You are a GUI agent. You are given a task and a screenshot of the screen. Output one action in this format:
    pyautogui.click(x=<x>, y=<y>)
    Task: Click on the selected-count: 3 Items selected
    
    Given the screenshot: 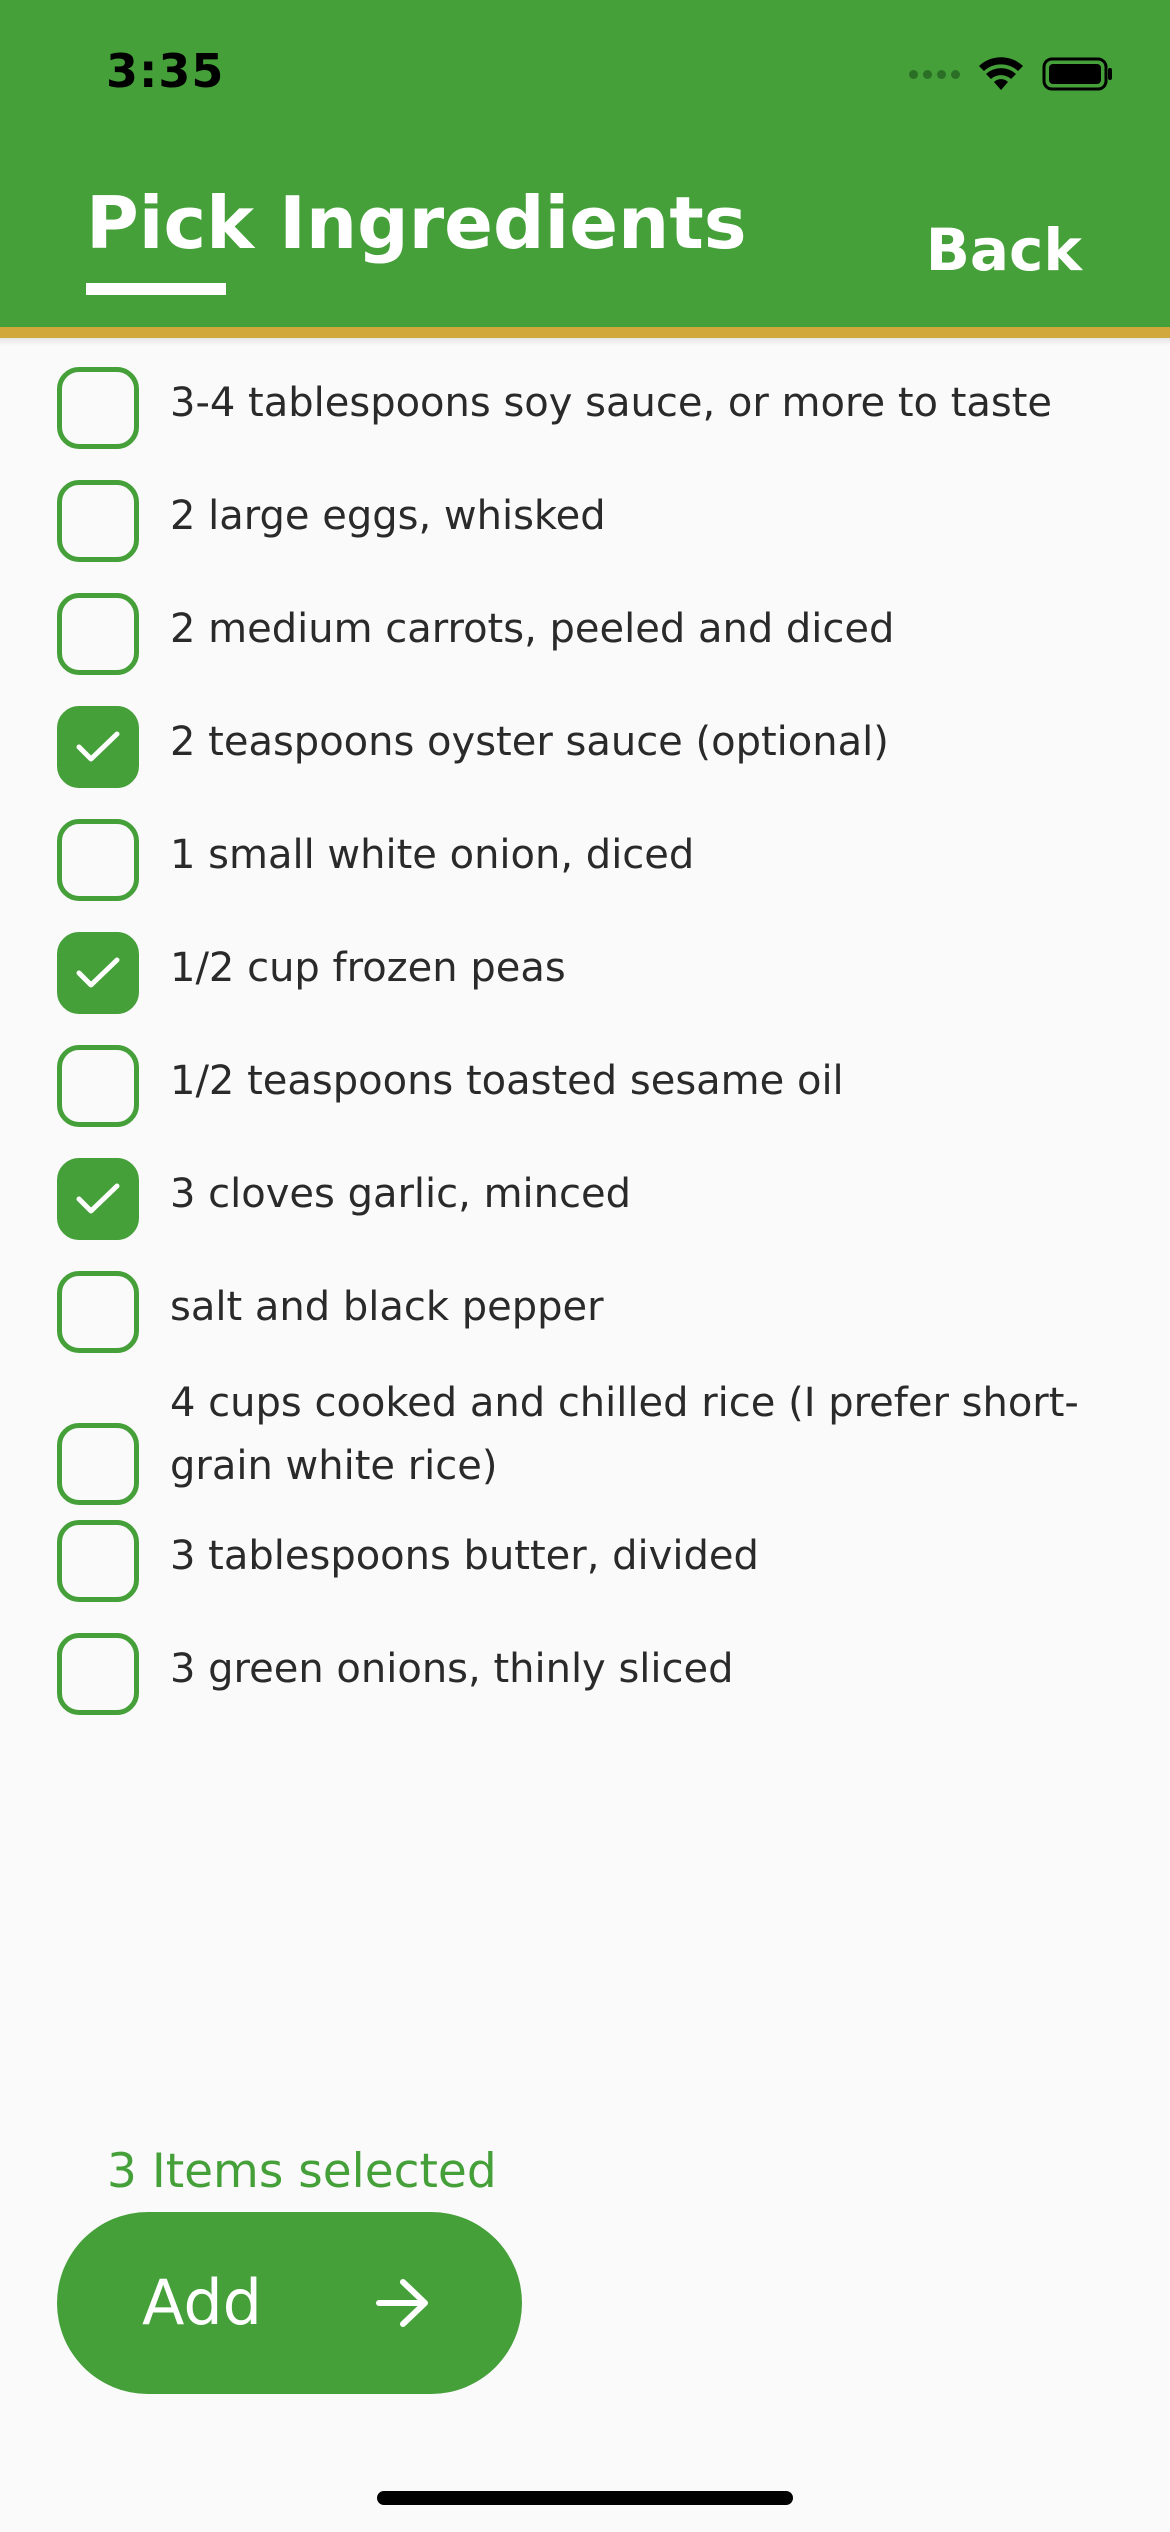 What is the action you would take?
    pyautogui.click(x=302, y=2171)
    